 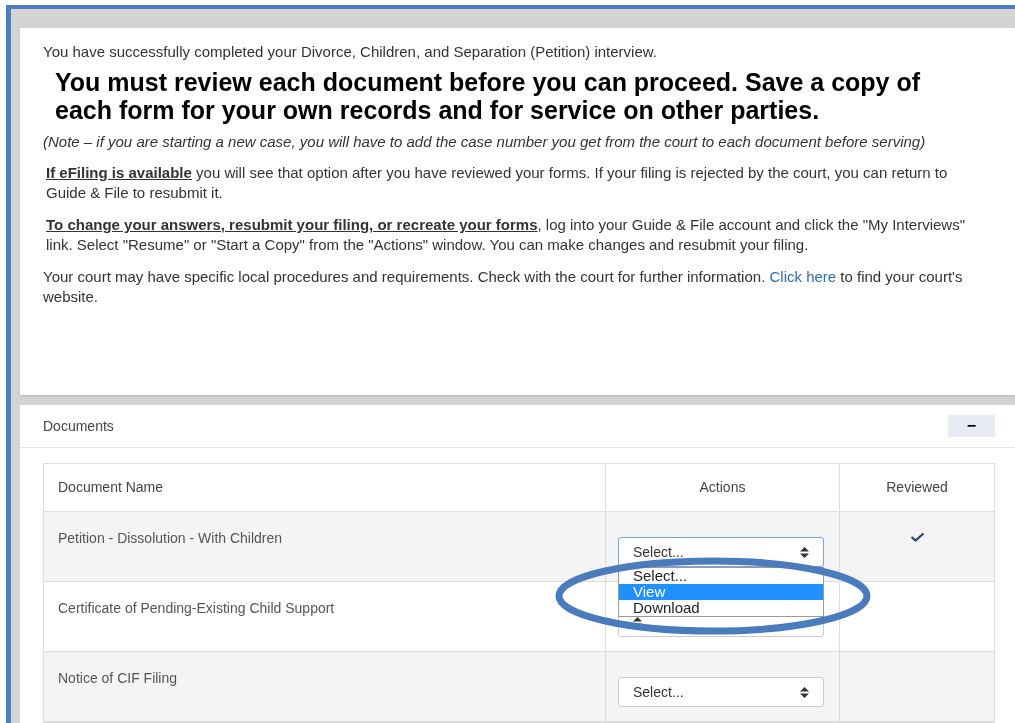 I want to click on column-header: Document Name, so click(x=111, y=487).